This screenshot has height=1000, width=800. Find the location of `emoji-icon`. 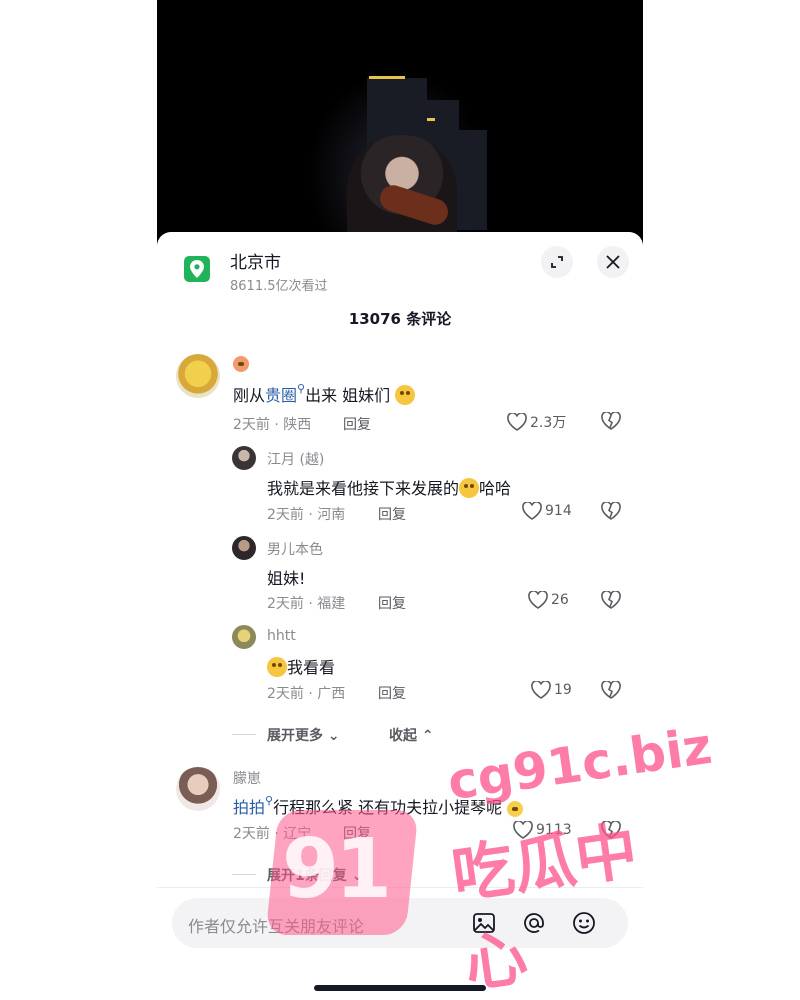

emoji-icon is located at coordinates (584, 923).